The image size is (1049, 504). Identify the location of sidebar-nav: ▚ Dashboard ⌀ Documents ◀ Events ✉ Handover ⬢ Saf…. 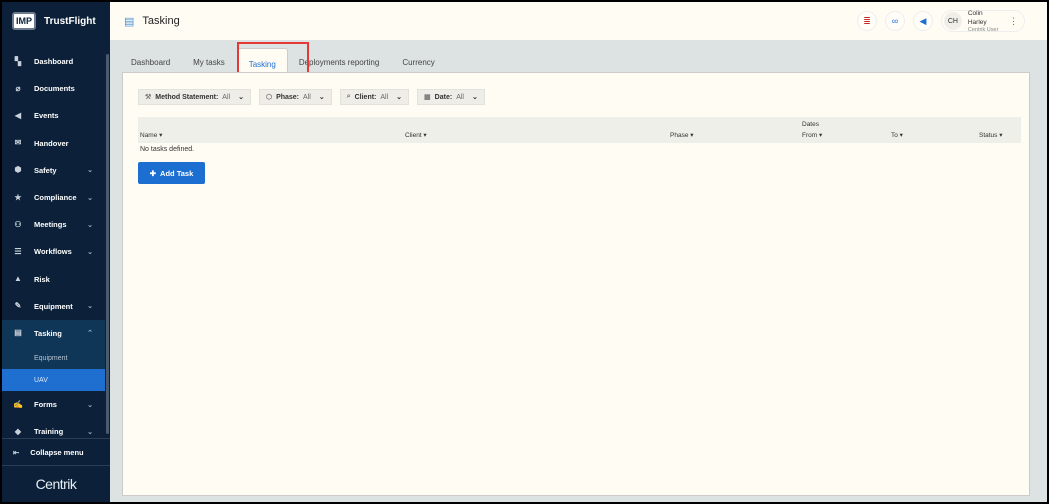
(53, 246).